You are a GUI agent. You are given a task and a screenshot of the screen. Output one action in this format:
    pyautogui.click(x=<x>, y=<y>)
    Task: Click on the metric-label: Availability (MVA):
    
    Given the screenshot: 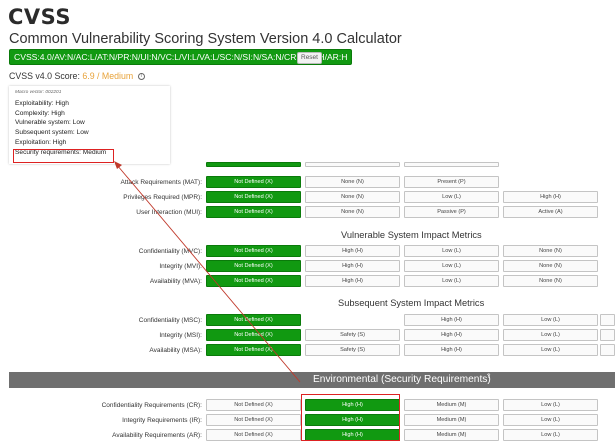 What is the action you would take?
    pyautogui.click(x=175, y=281)
    